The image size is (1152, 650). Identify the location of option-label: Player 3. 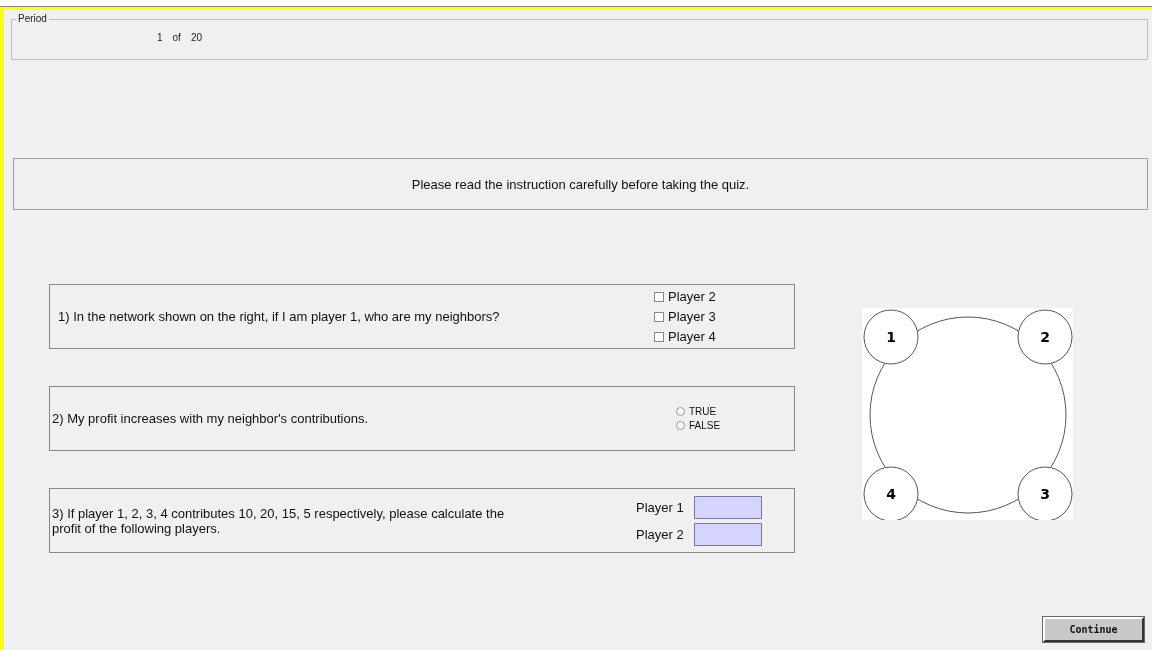
(692, 316).